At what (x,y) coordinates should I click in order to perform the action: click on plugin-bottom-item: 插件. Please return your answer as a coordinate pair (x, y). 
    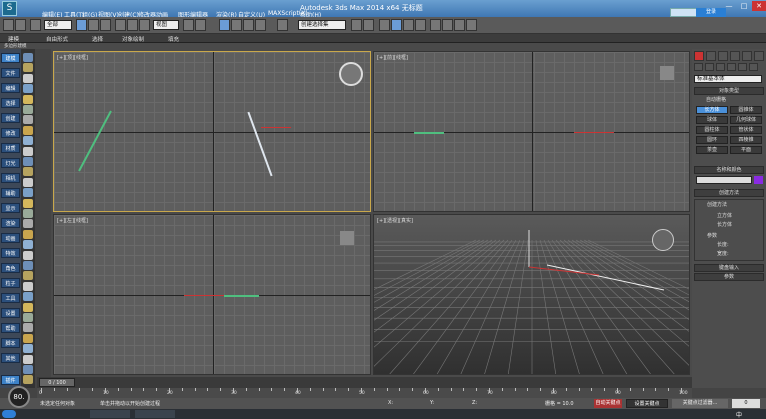
    Looking at the image, I should click on (10, 380).